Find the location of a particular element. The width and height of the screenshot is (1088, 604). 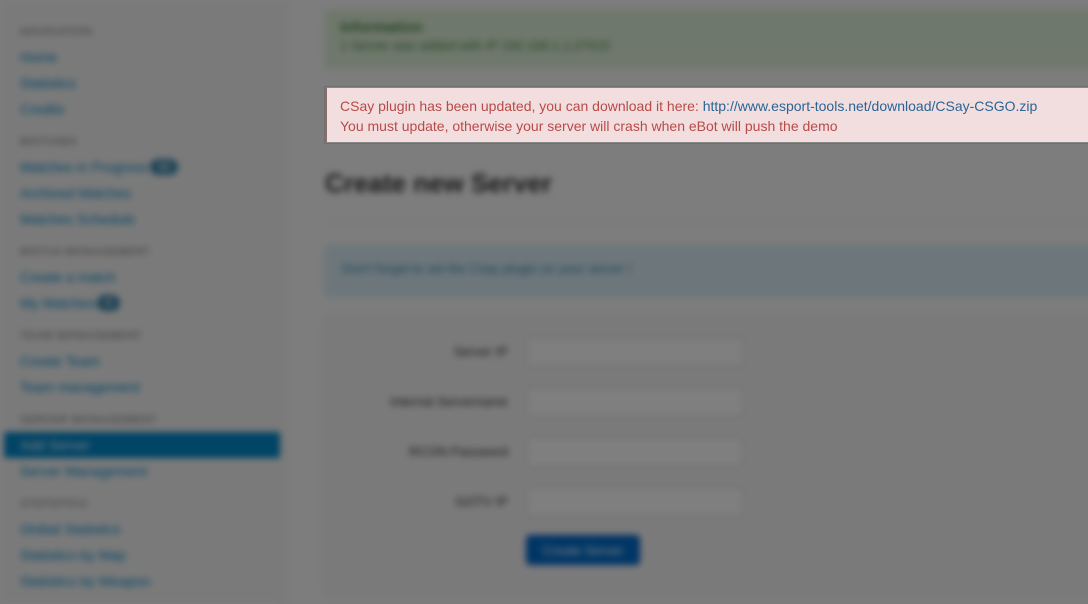

sidebar-item-credits: Credits is located at coordinates (142, 109).